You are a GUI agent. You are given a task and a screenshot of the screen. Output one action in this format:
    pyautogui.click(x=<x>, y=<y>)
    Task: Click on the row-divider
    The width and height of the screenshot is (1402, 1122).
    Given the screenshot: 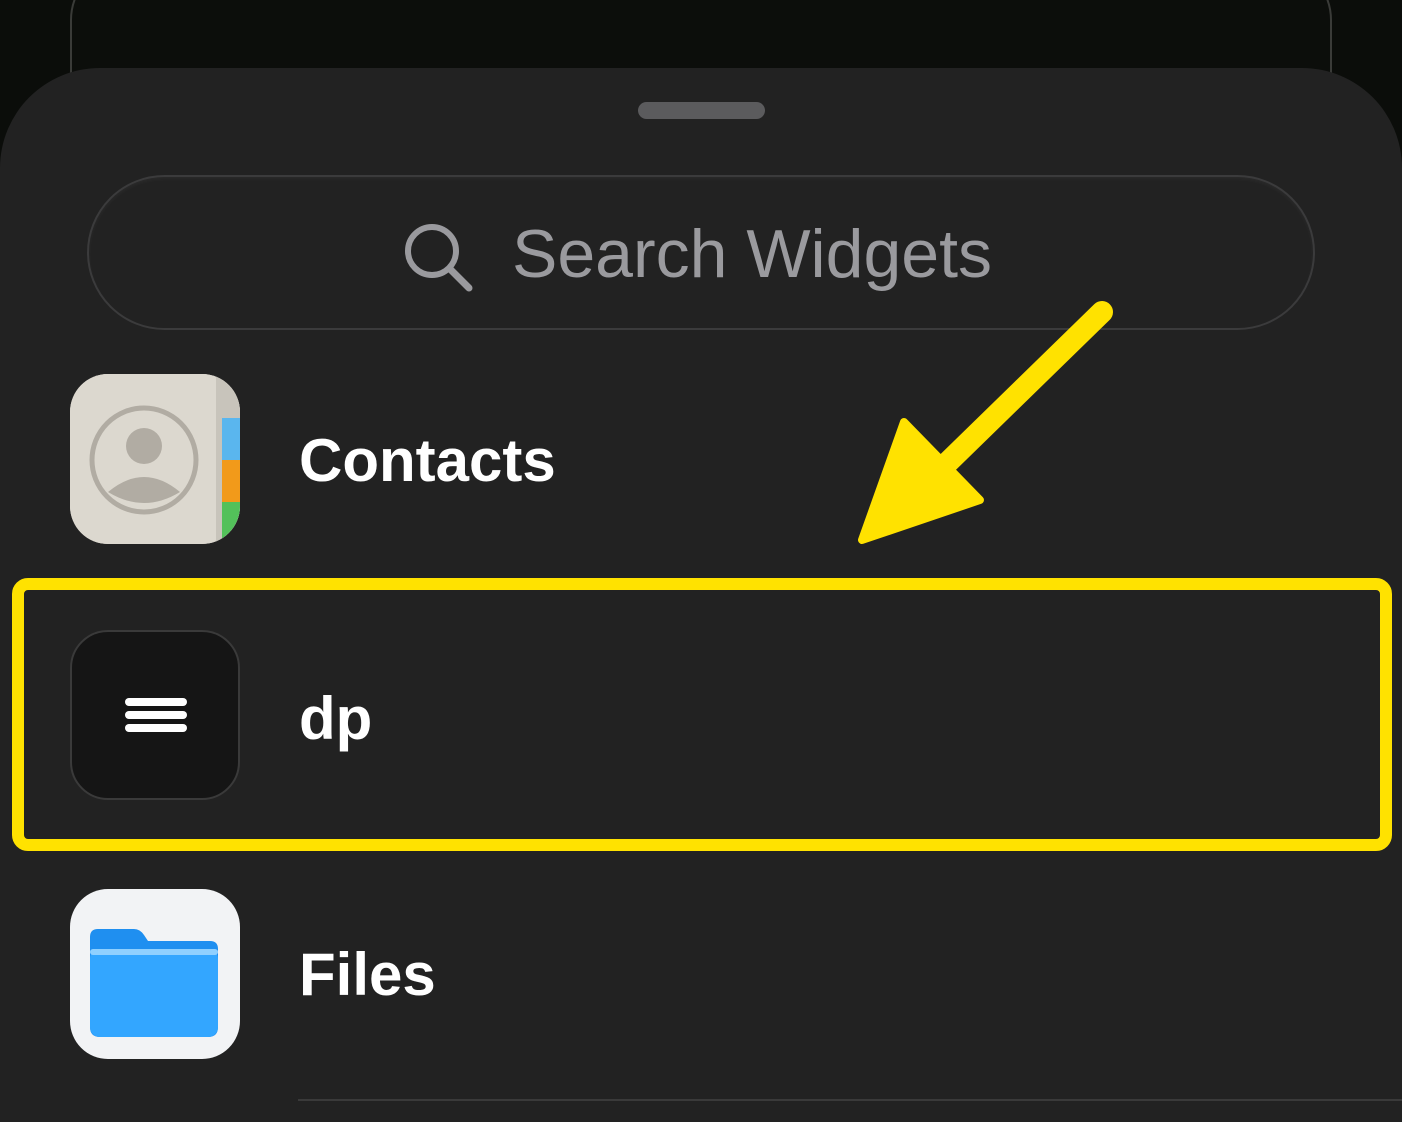 What is the action you would take?
    pyautogui.click(x=850, y=1100)
    